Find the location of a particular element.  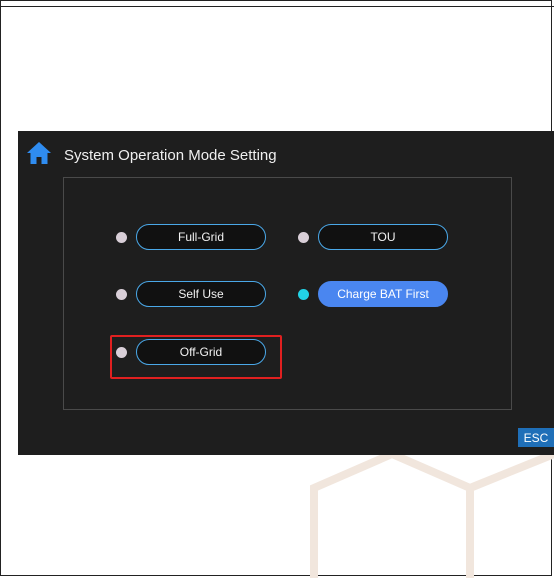

mode-pill-charge-bat-first: Charge BAT First is located at coordinates (383, 294).